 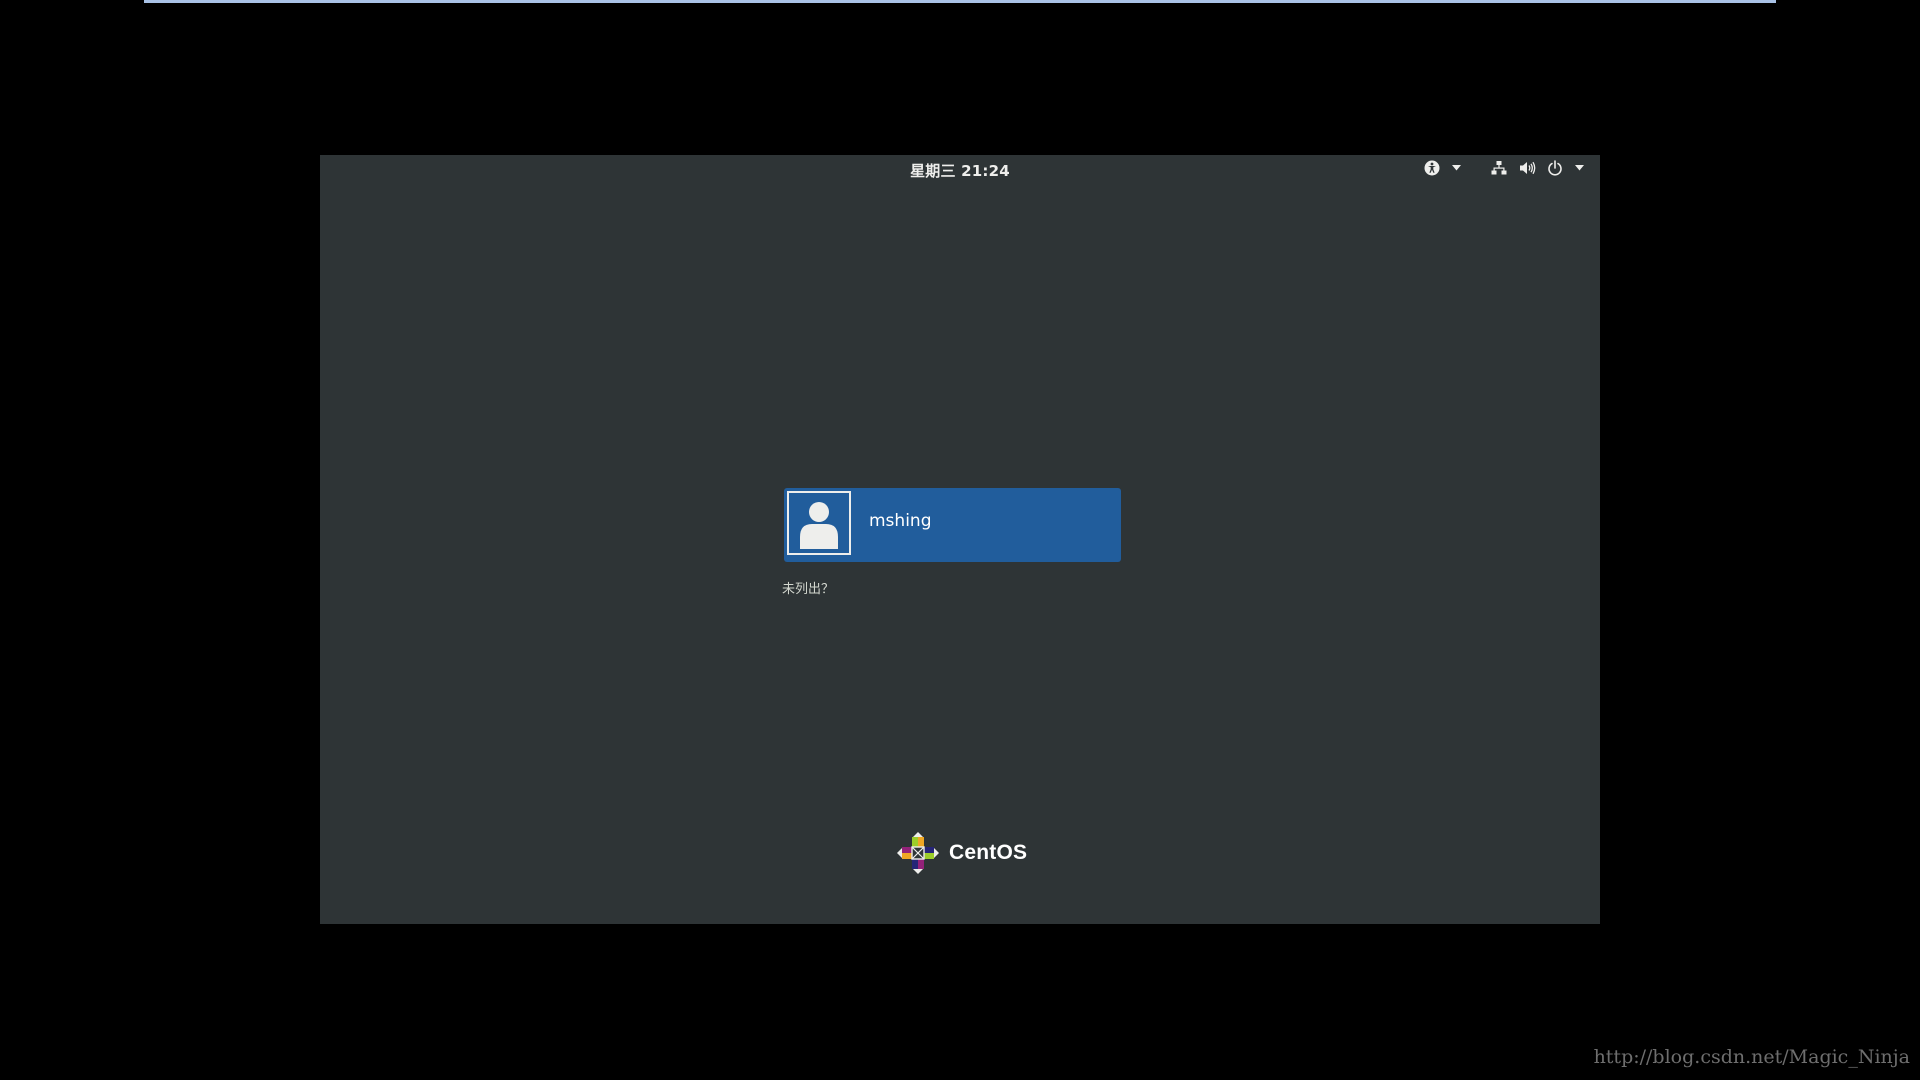 I want to click on accessibility-menu, so click(x=1449, y=168).